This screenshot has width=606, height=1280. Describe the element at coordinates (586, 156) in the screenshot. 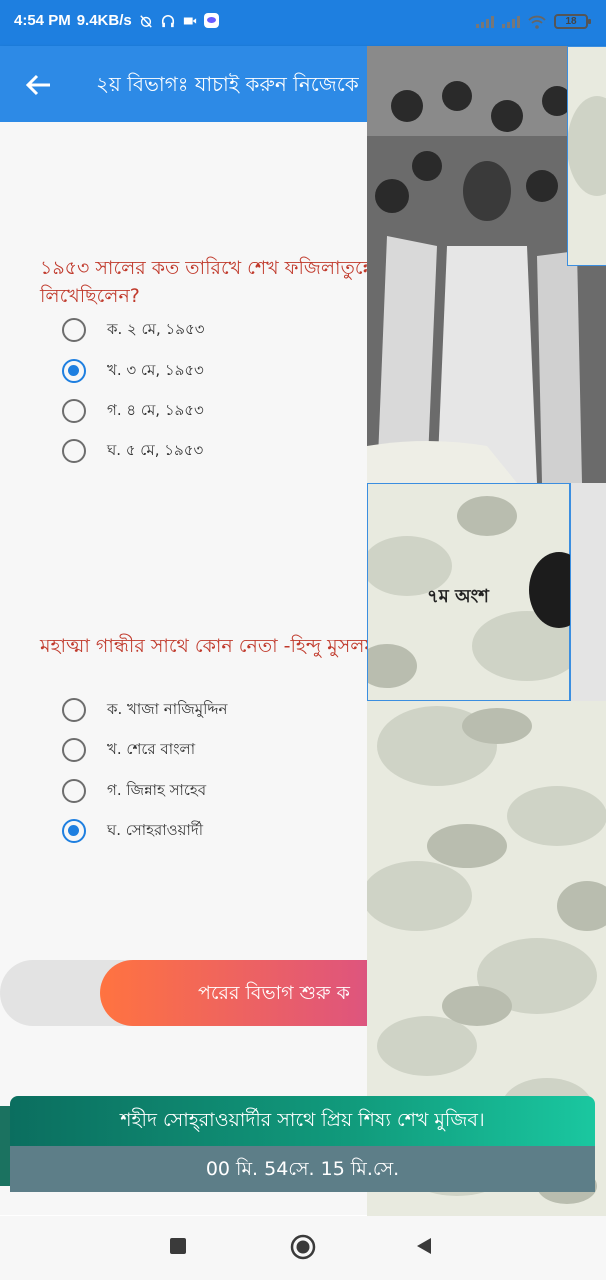

I see `puzzle-piece-outline` at that location.